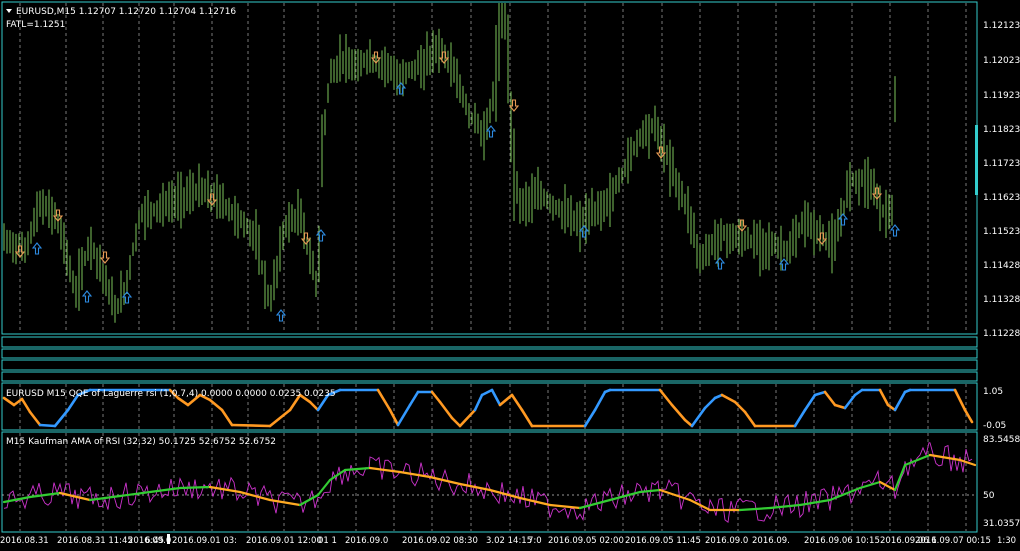  I want to click on time-label: 2016.09.01 12:00, so click(284, 541).